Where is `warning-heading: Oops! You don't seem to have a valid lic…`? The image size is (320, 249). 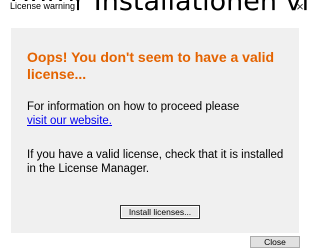 warning-heading: Oops! You don't seem to have a valid lic… is located at coordinates (151, 65).